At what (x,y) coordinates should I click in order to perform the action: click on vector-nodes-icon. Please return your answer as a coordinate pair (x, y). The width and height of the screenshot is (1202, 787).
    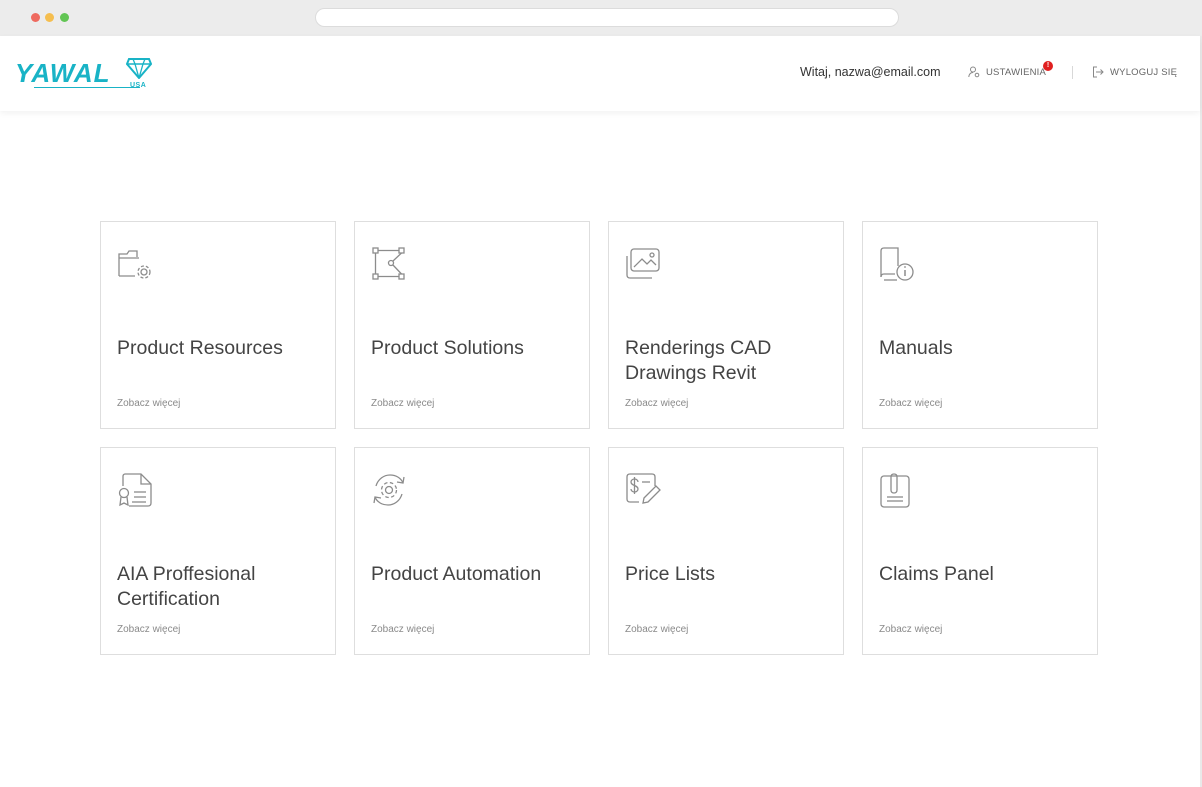
    Looking at the image, I should click on (388, 263).